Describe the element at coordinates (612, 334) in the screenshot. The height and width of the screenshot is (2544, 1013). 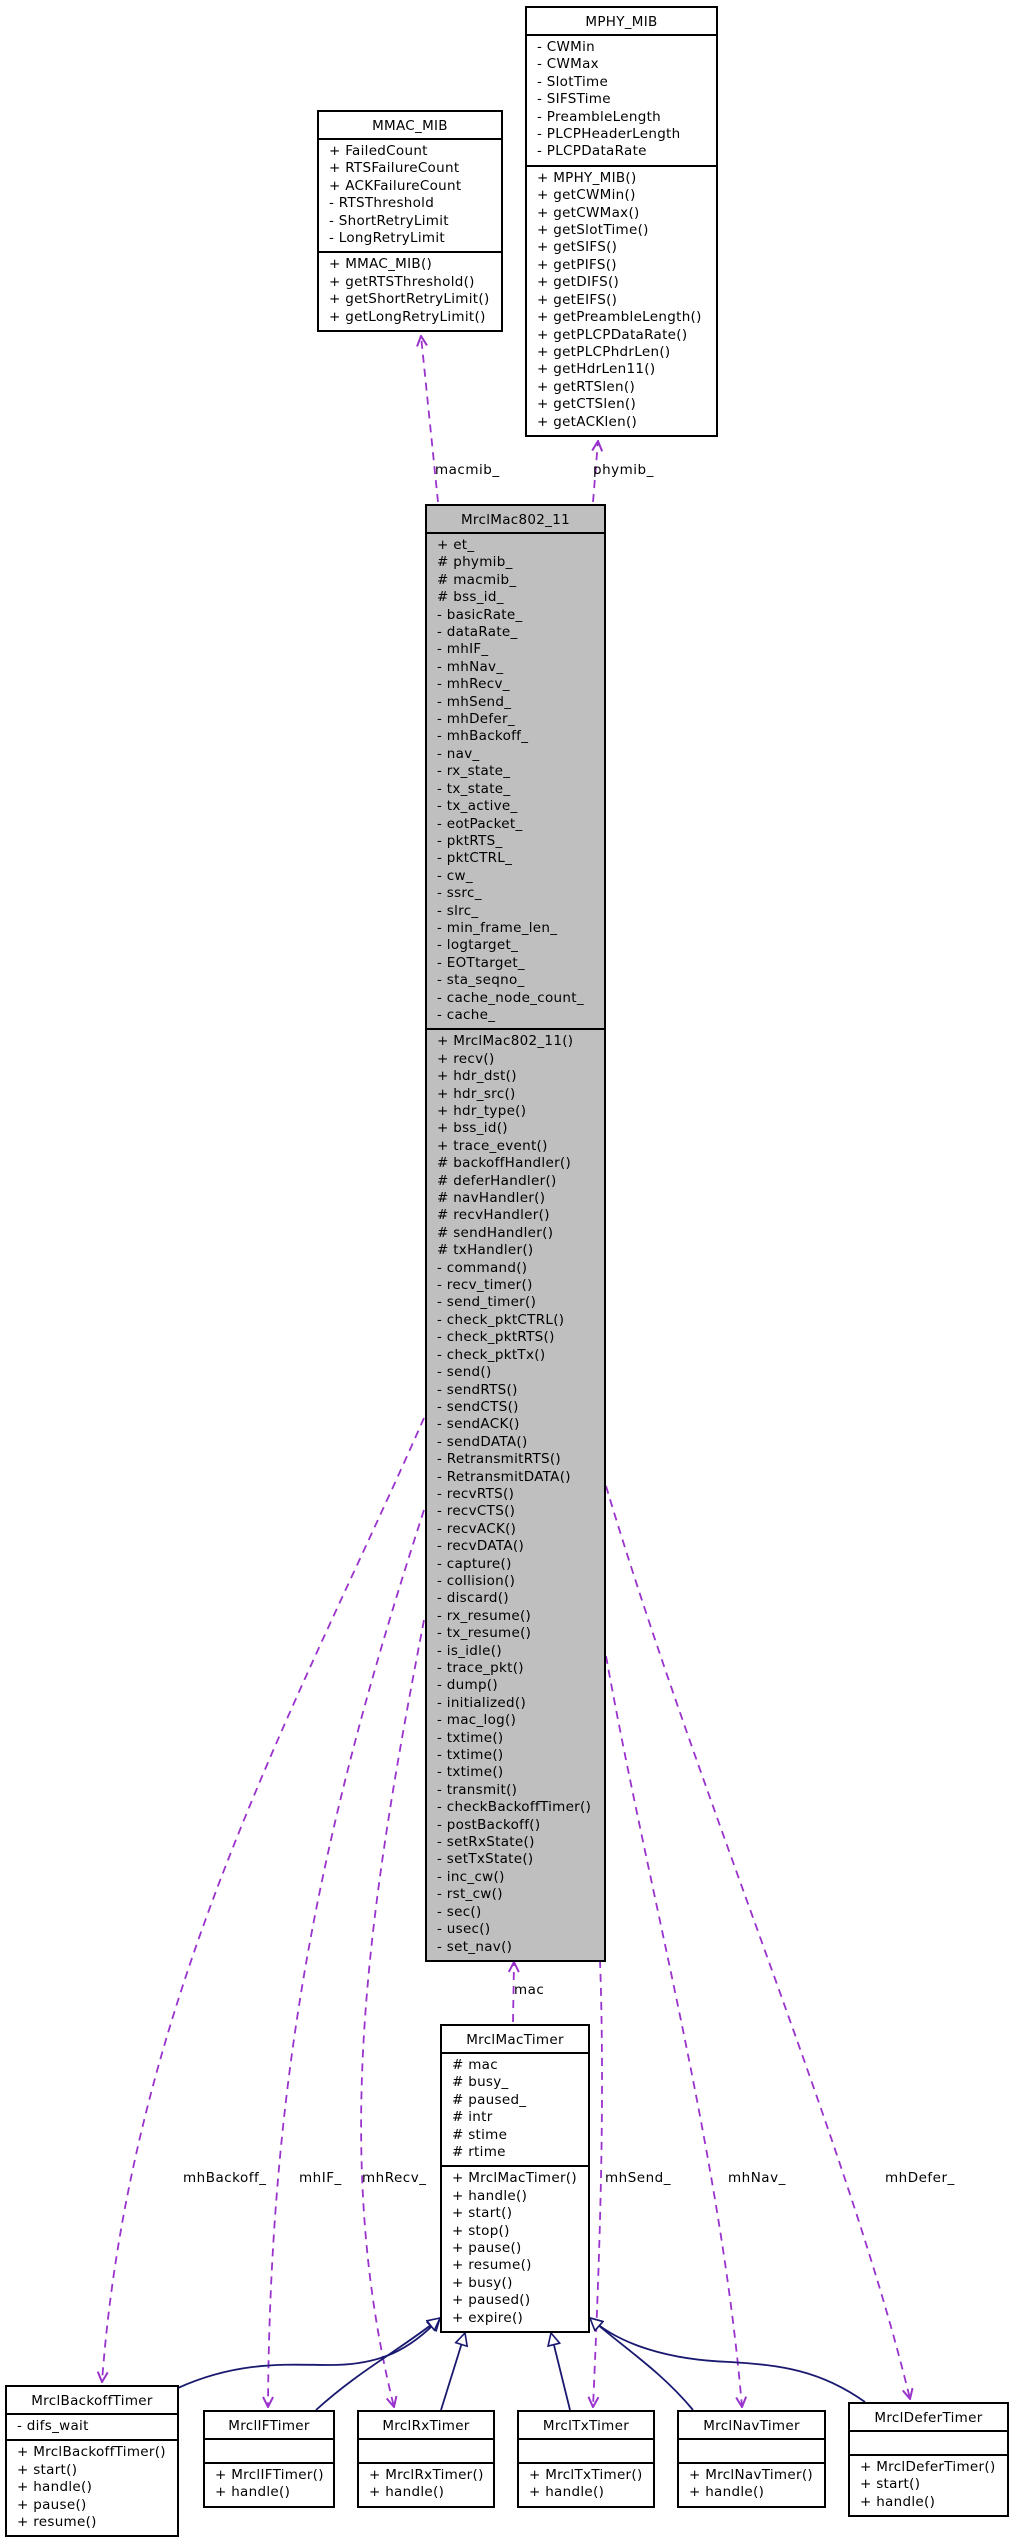
I see `method: + getPLCPDataRate()` at that location.